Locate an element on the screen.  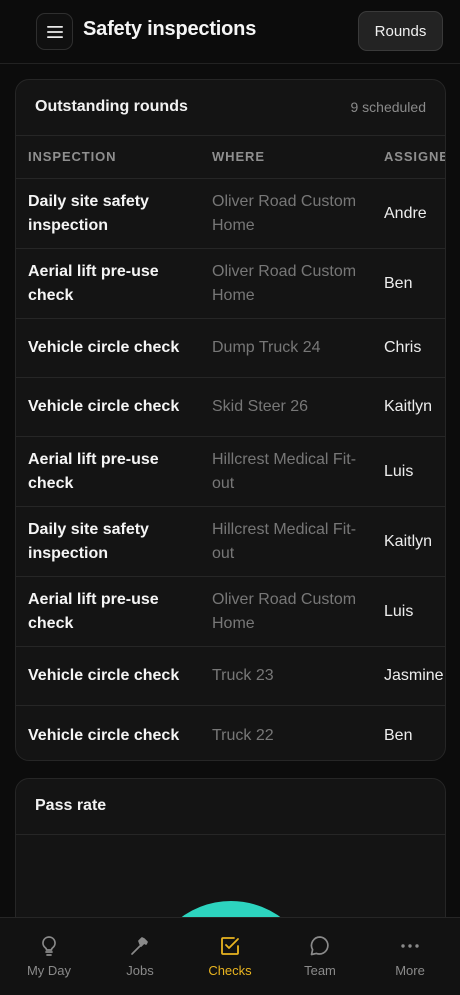
rounds-button: Rounds is located at coordinates (400, 31).